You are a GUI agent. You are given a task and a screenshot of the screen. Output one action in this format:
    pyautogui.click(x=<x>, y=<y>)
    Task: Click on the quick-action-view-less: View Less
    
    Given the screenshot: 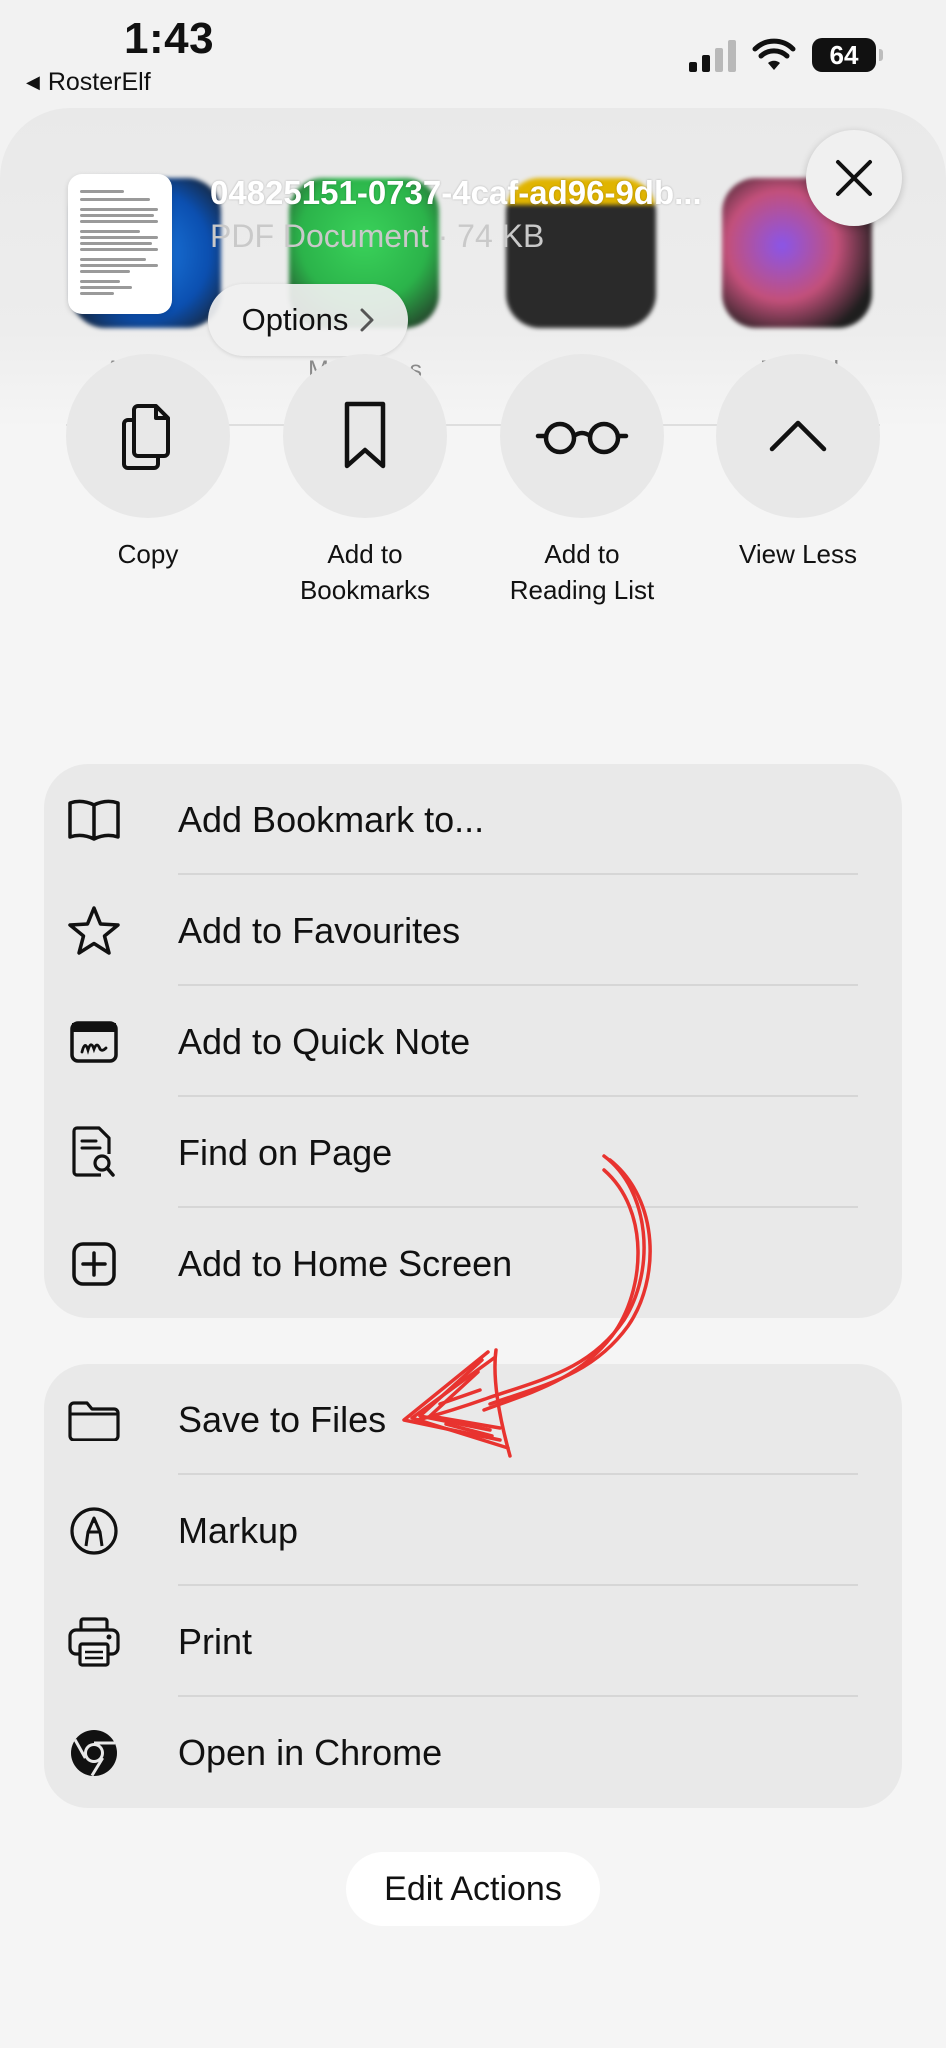 What is the action you would take?
    pyautogui.click(x=798, y=463)
    